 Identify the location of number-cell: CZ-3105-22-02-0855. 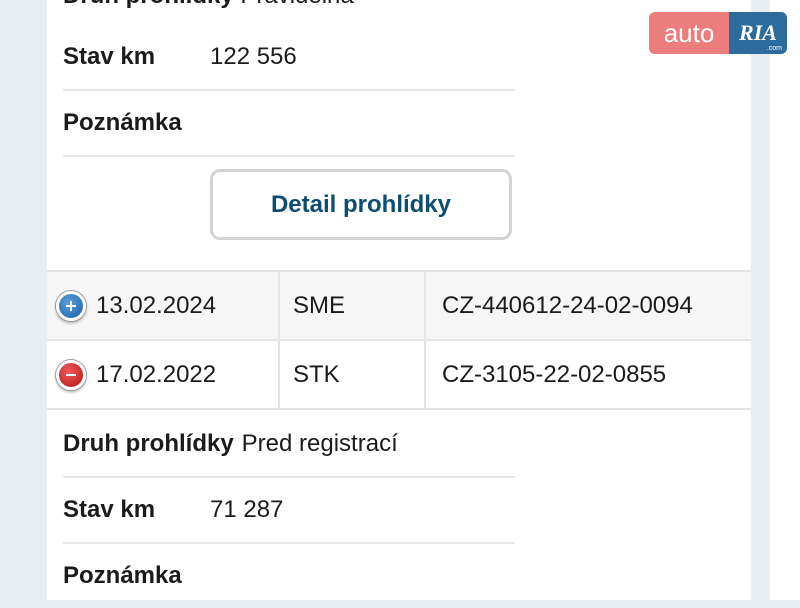
(589, 374).